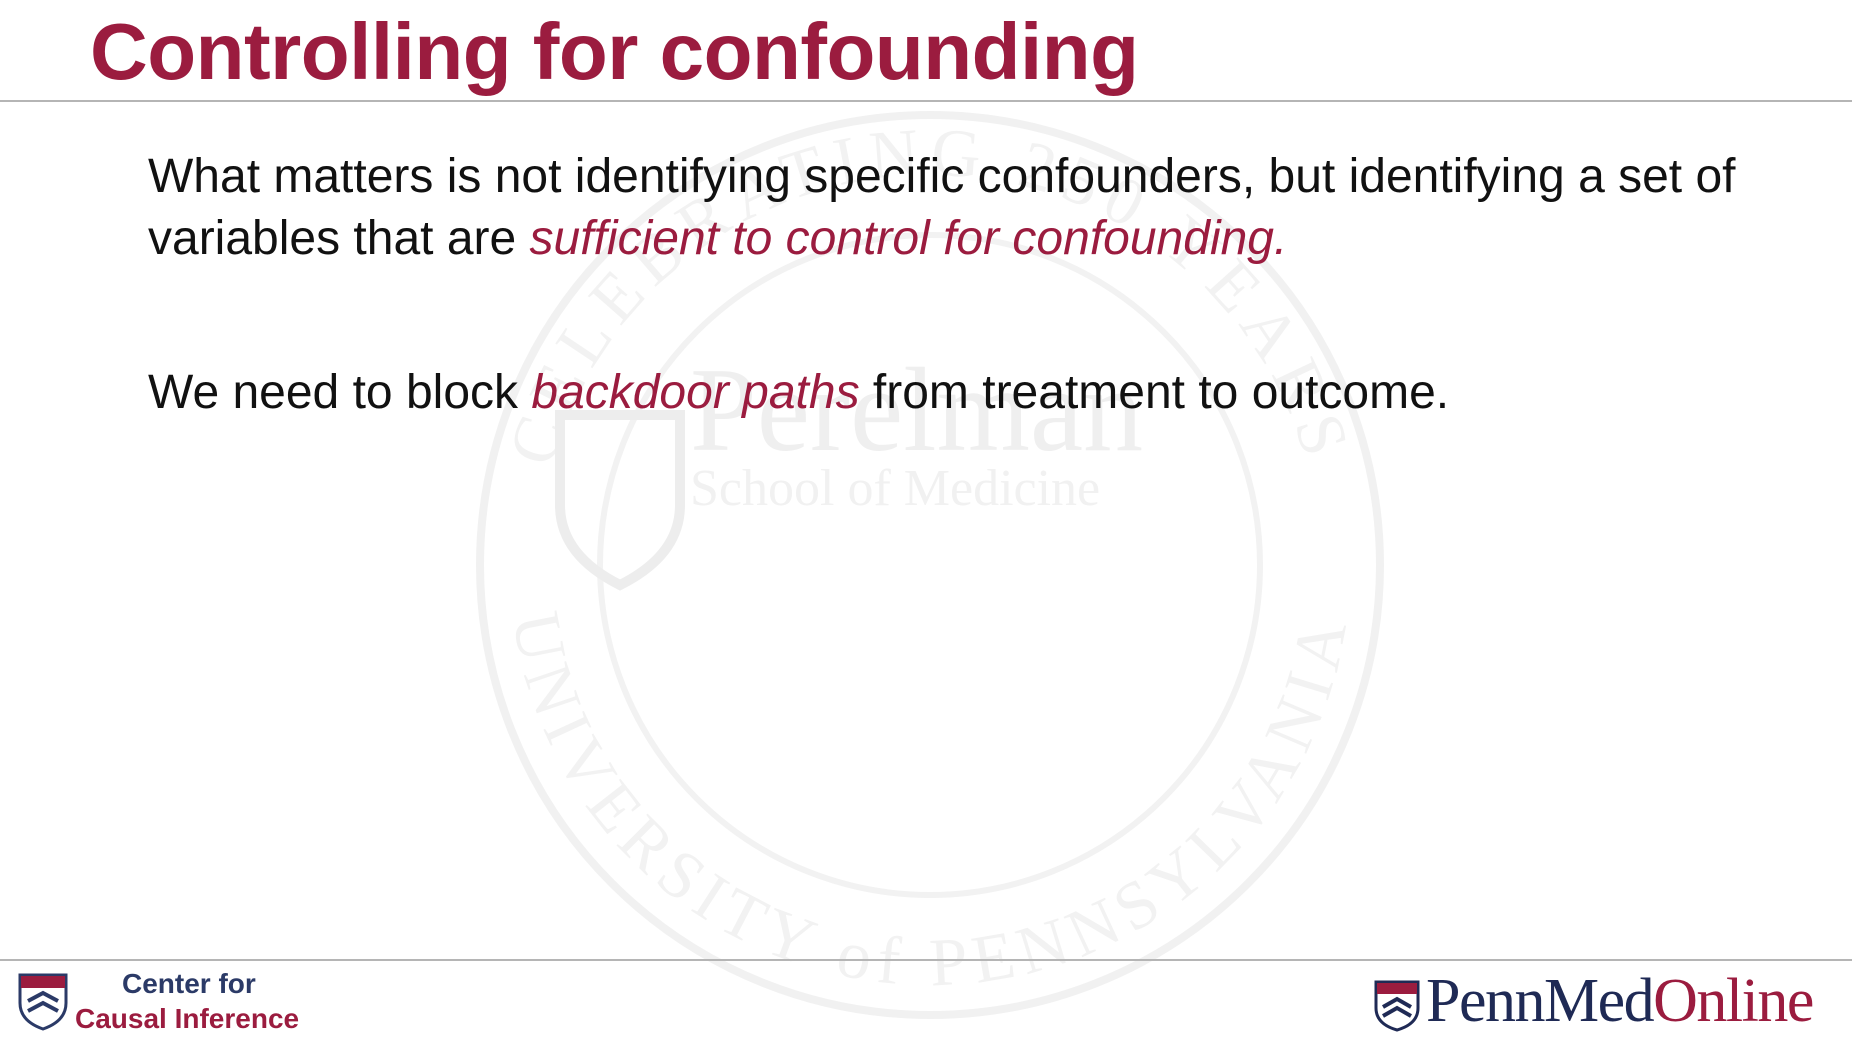  Describe the element at coordinates (1154, 392) in the screenshot. I see `paragraph2-text-after: from treatment to outcome.` at that location.